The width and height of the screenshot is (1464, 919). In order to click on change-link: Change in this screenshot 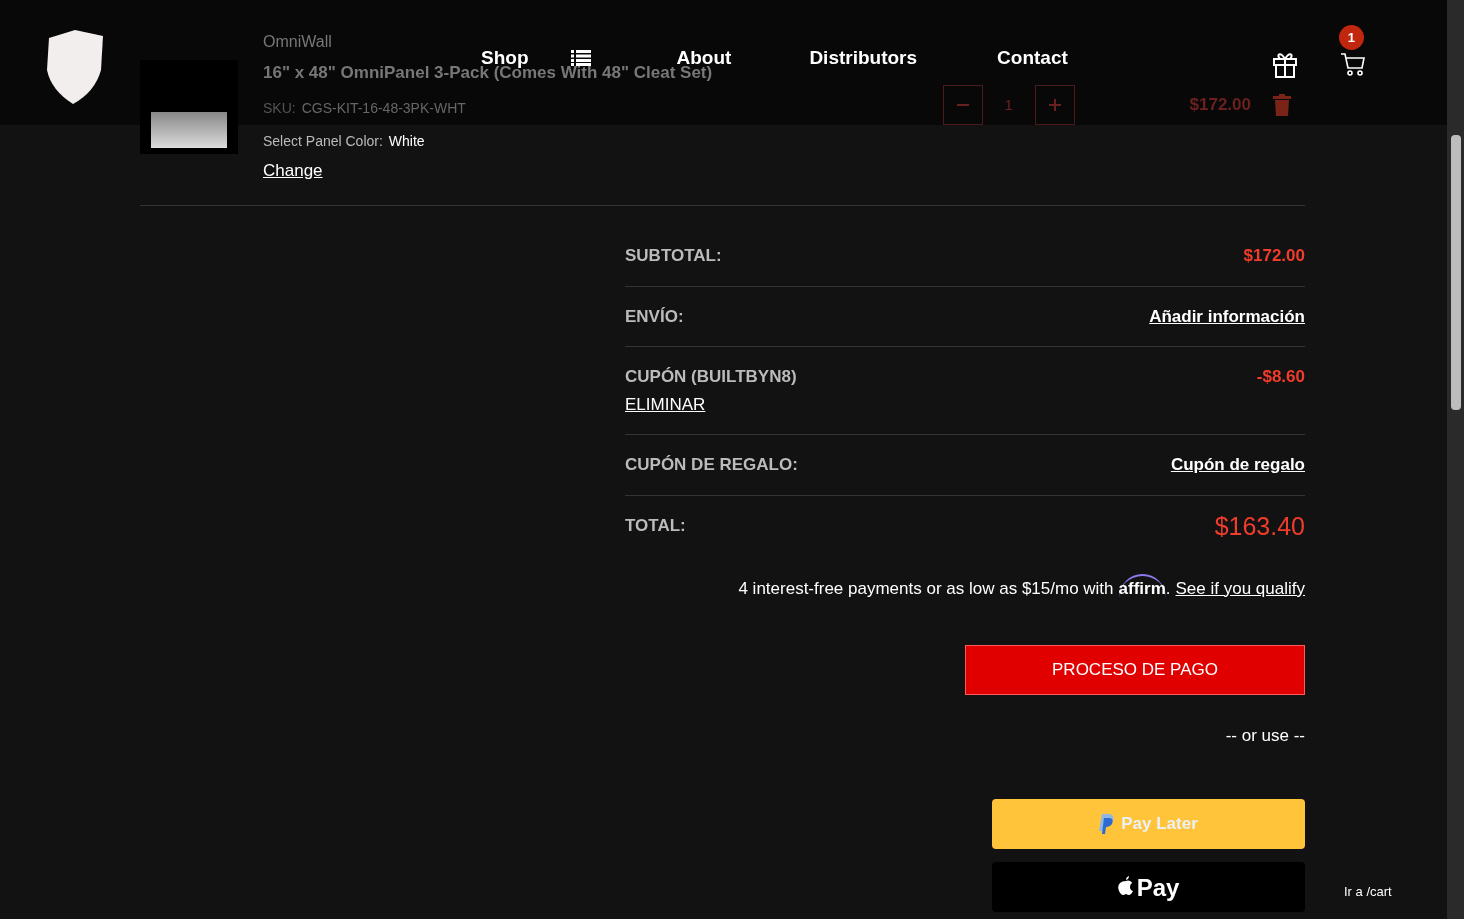, I will do `click(488, 170)`.